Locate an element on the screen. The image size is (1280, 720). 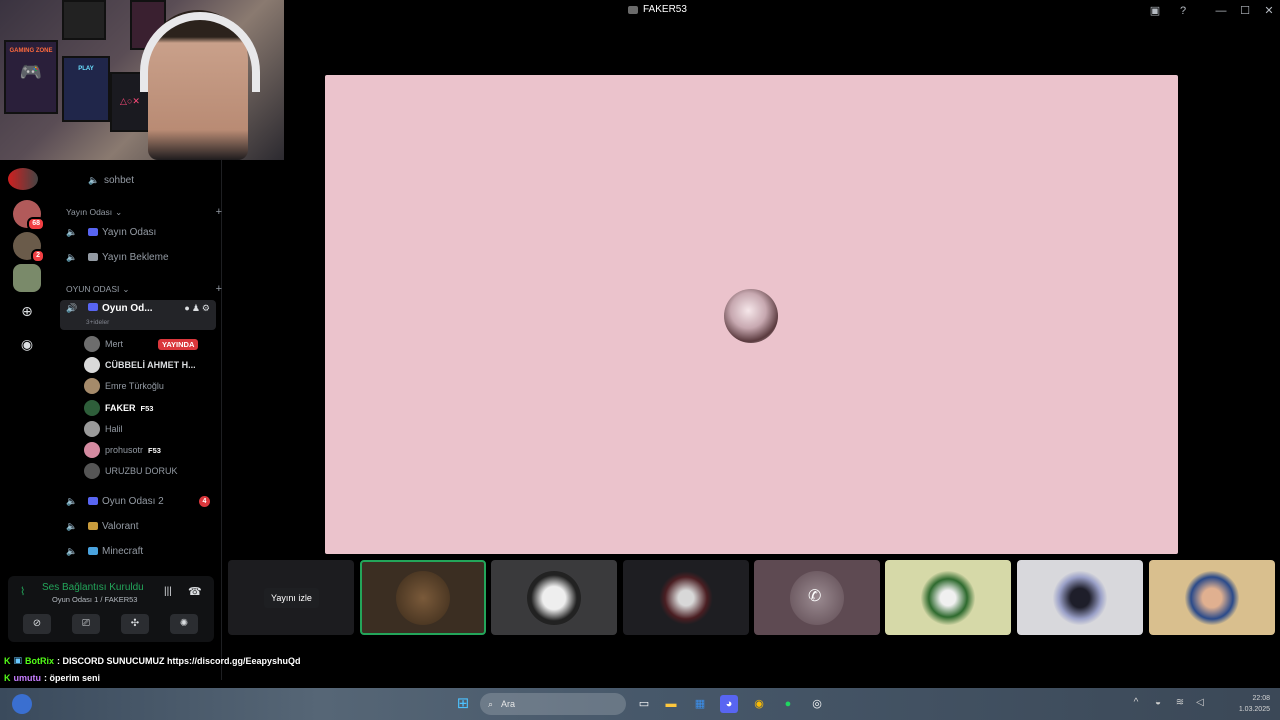
store-icon: ▦ is located at coordinates (700, 704).